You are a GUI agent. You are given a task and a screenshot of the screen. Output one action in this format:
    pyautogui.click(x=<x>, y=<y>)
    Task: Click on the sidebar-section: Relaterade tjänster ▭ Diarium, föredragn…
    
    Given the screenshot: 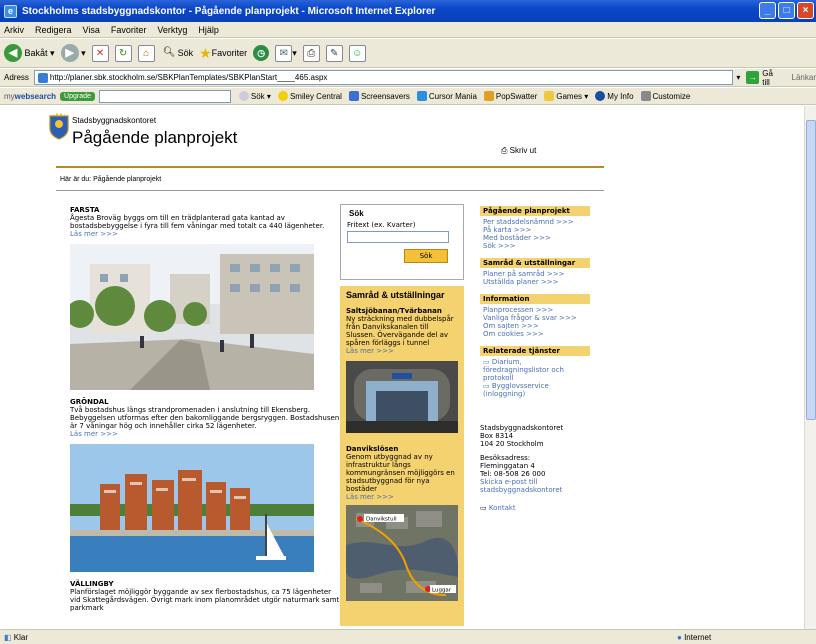 What is the action you would take?
    pyautogui.click(x=535, y=372)
    